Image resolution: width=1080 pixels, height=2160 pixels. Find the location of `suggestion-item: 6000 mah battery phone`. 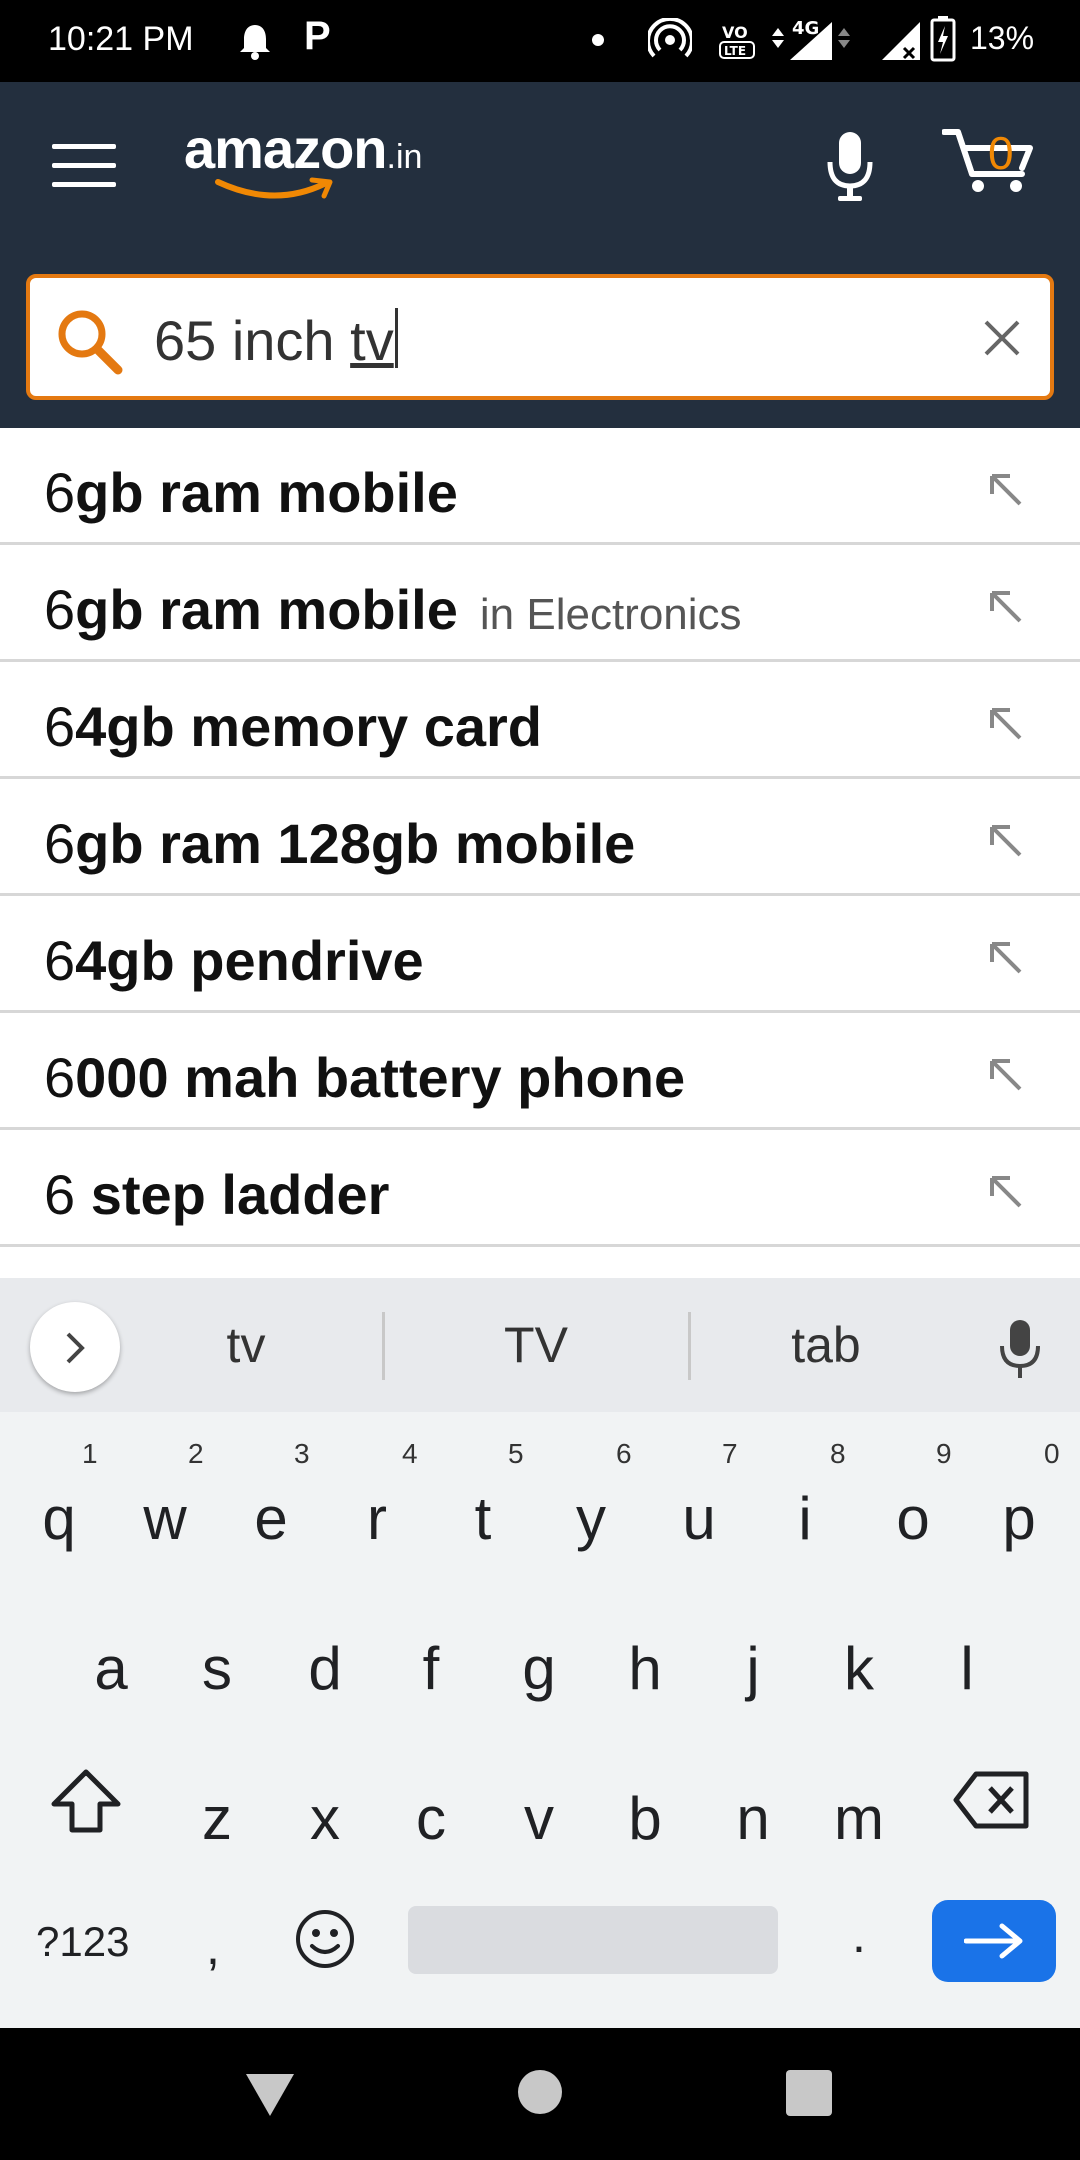

suggestion-item: 6000 mah battery phone is located at coordinates (540, 1071).